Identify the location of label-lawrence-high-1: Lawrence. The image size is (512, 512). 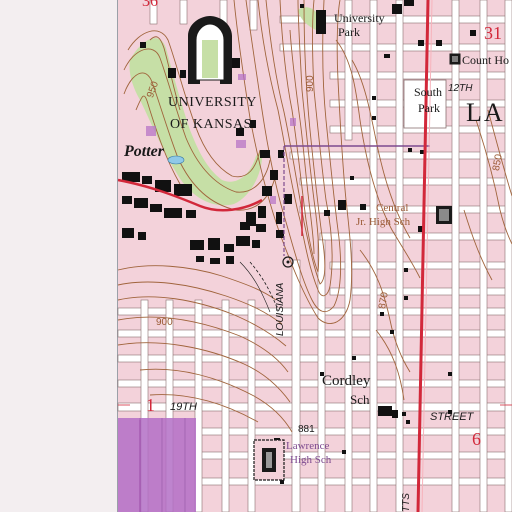
(308, 446).